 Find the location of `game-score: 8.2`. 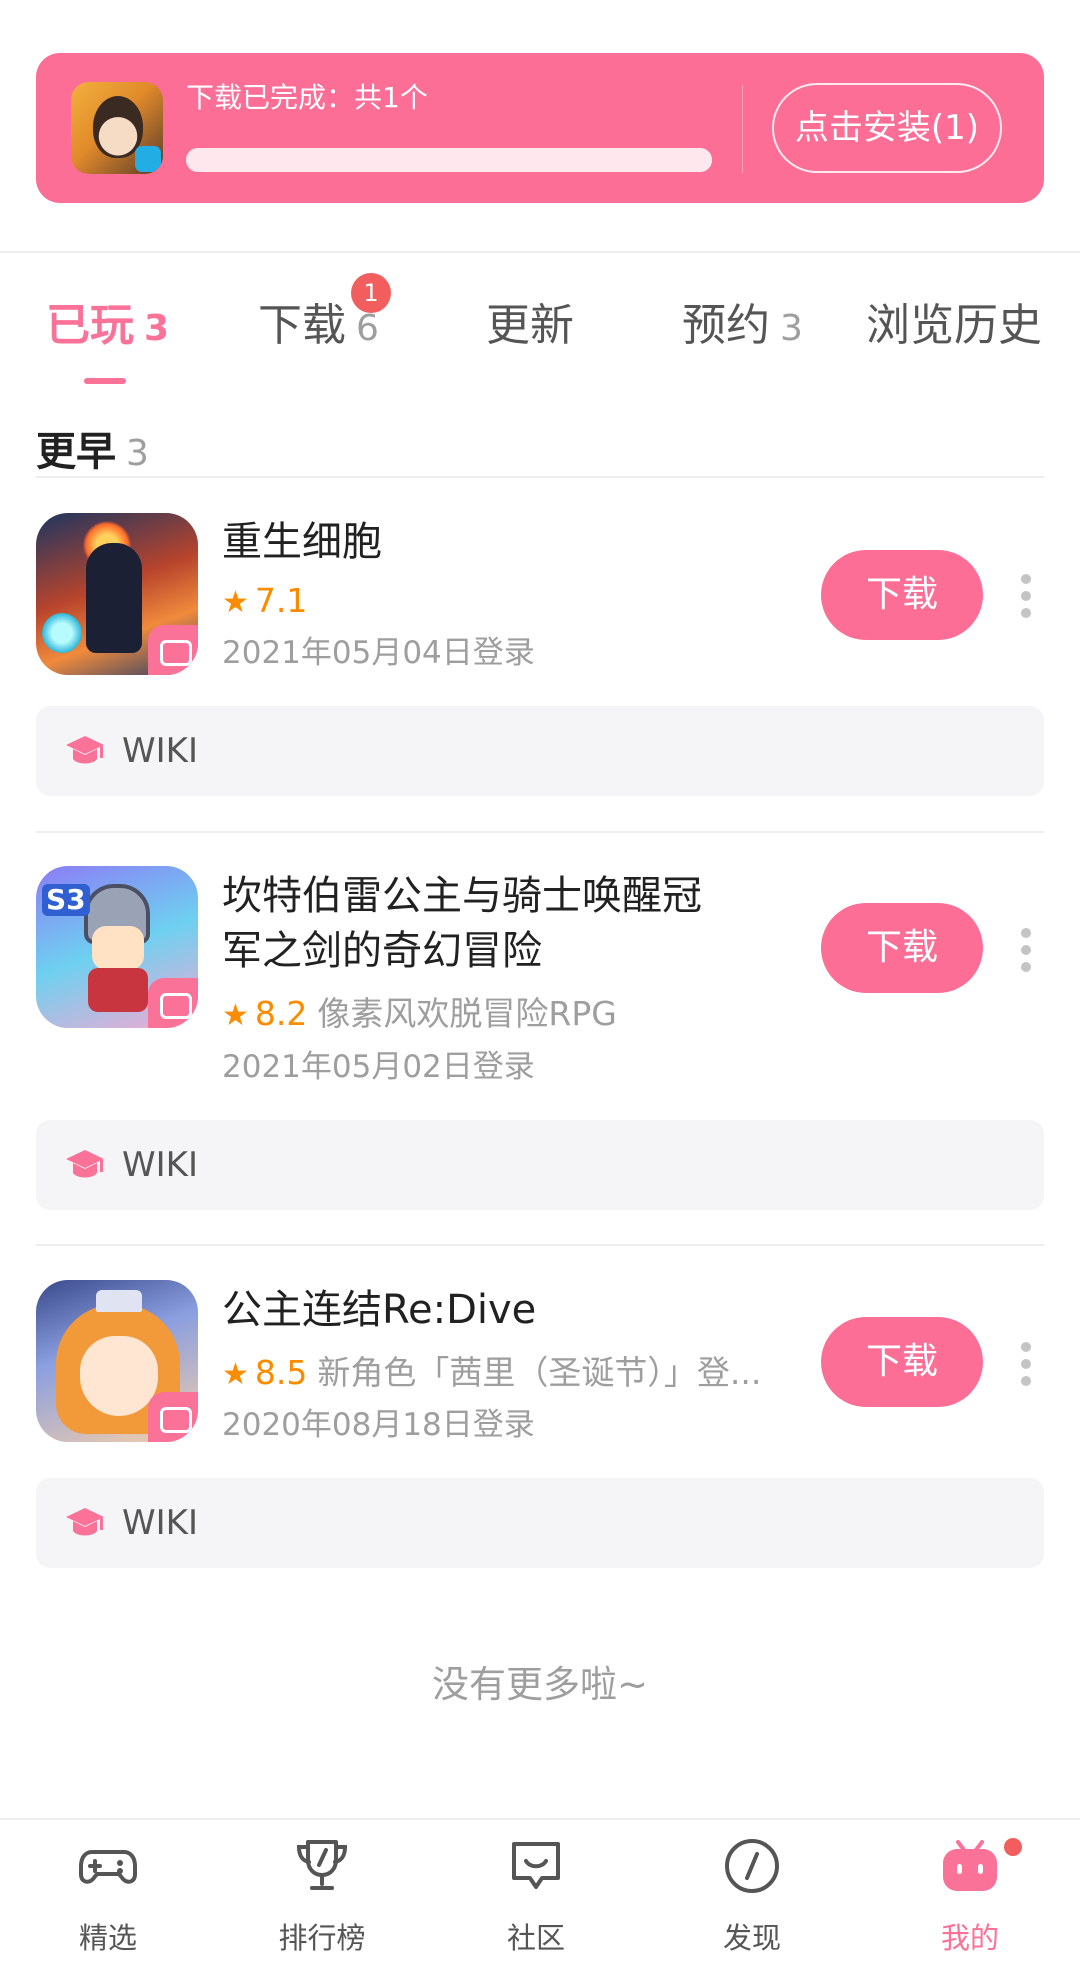

game-score: 8.2 is located at coordinates (281, 1013).